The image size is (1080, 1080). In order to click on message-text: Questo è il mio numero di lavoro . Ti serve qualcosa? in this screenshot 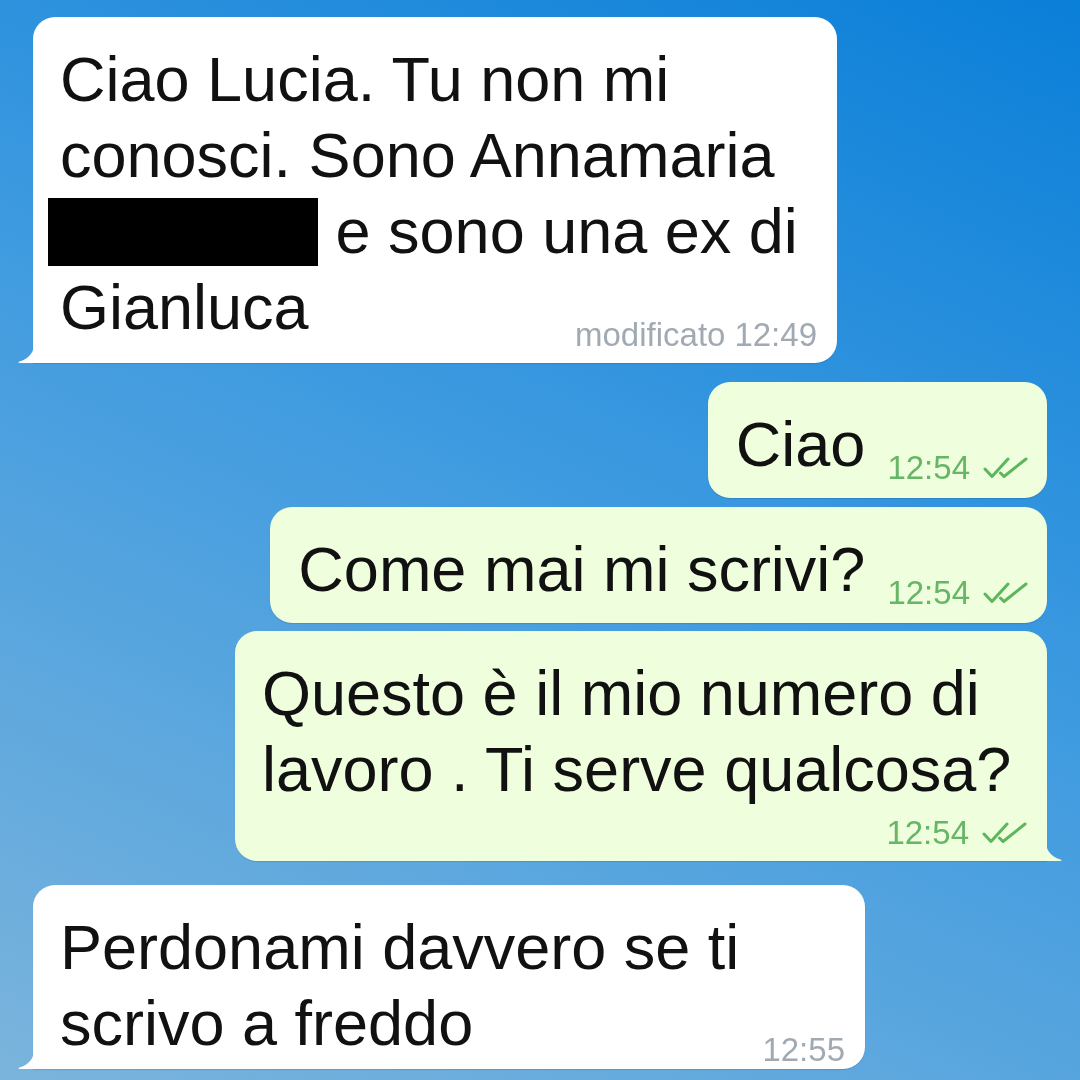, I will do `click(637, 731)`.